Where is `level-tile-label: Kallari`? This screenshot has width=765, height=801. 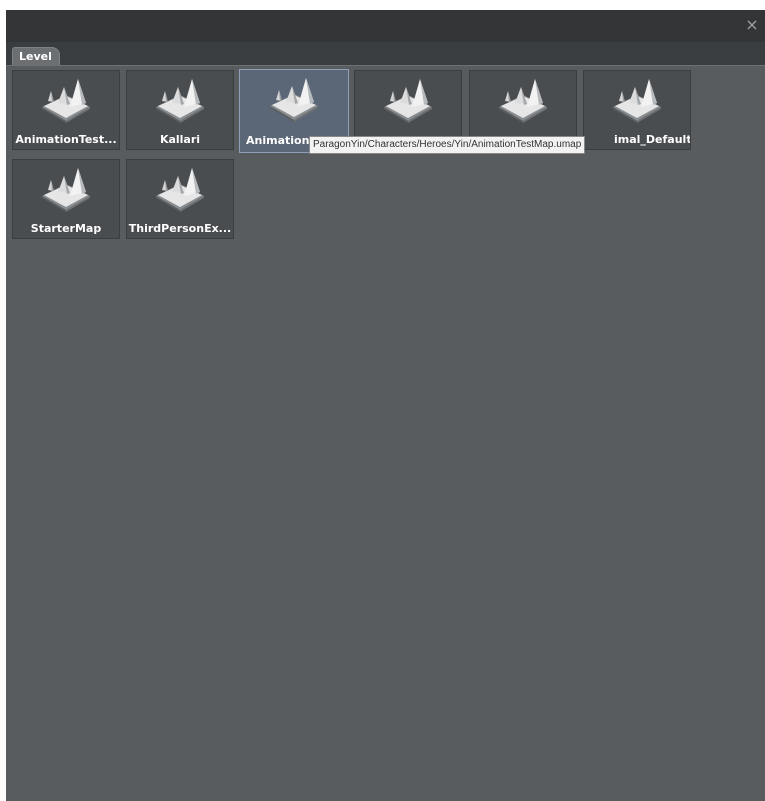 level-tile-label: Kallari is located at coordinates (180, 139).